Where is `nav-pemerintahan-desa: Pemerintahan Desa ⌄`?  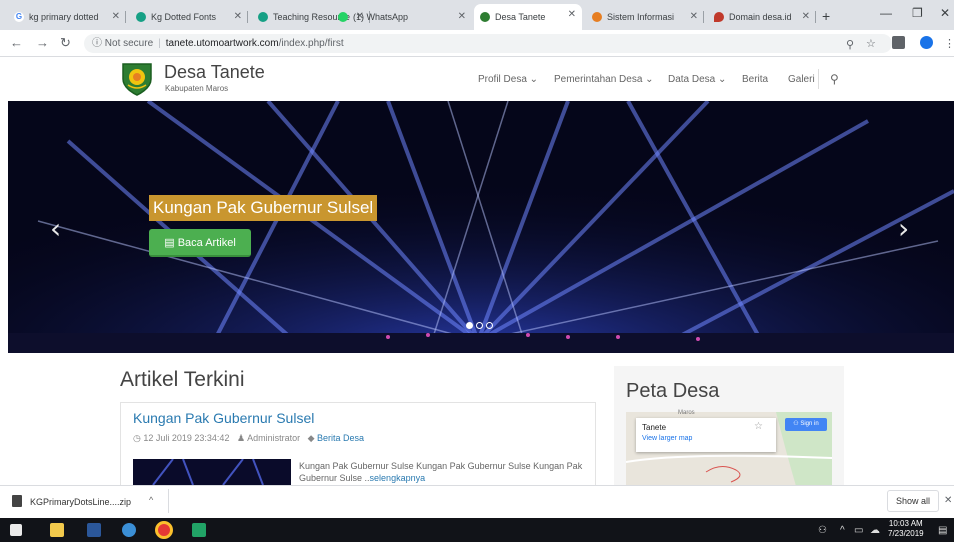
nav-pemerintahan-desa: Pemerintahan Desa ⌄ is located at coordinates (604, 79).